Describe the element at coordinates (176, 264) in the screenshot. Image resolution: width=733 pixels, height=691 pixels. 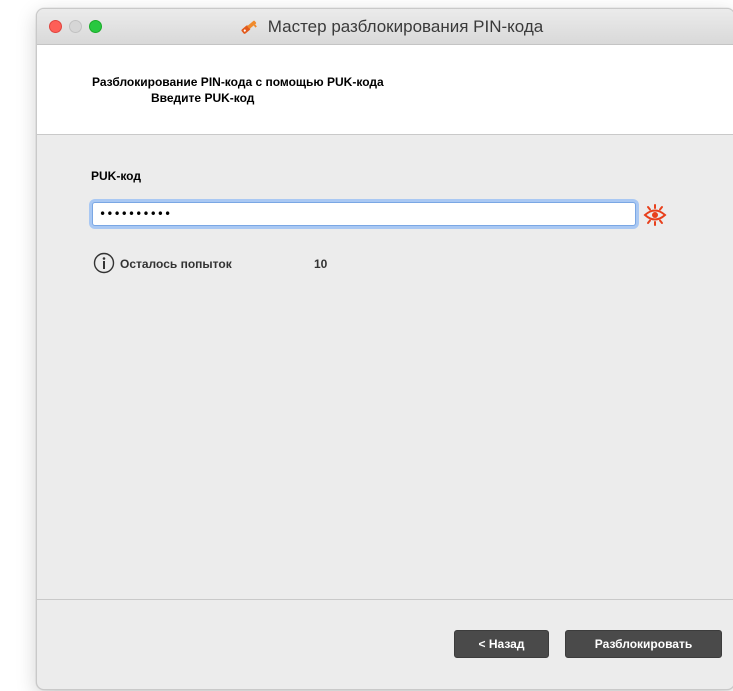
I see `attempts-remaining-label: Осталось попыток` at that location.